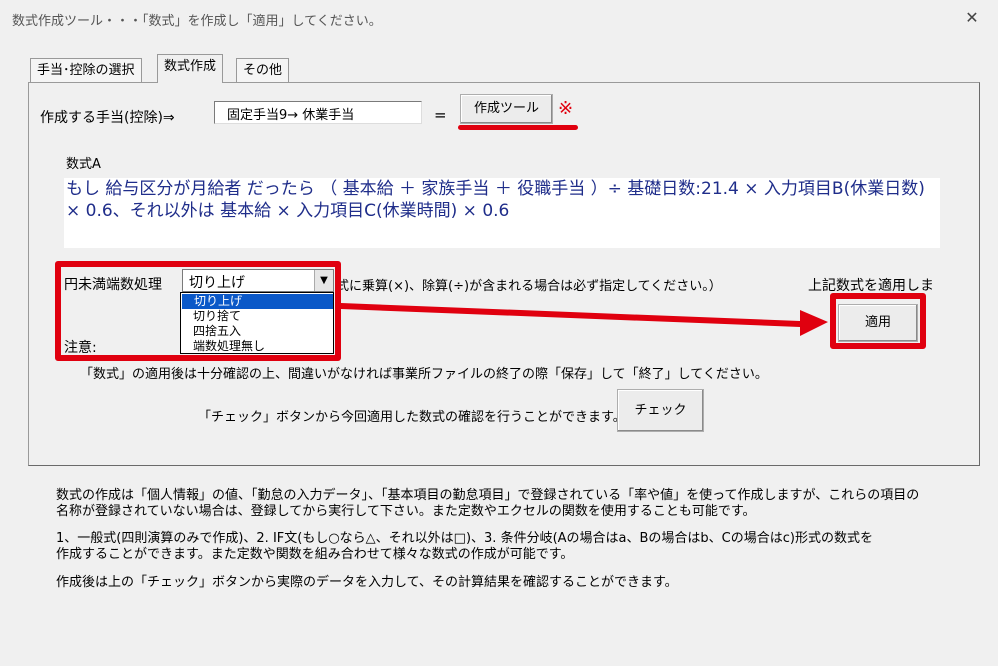 The image size is (998, 666). What do you see at coordinates (190, 68) in the screenshot?
I see `tab-formula-creation: 数式作成` at bounding box center [190, 68].